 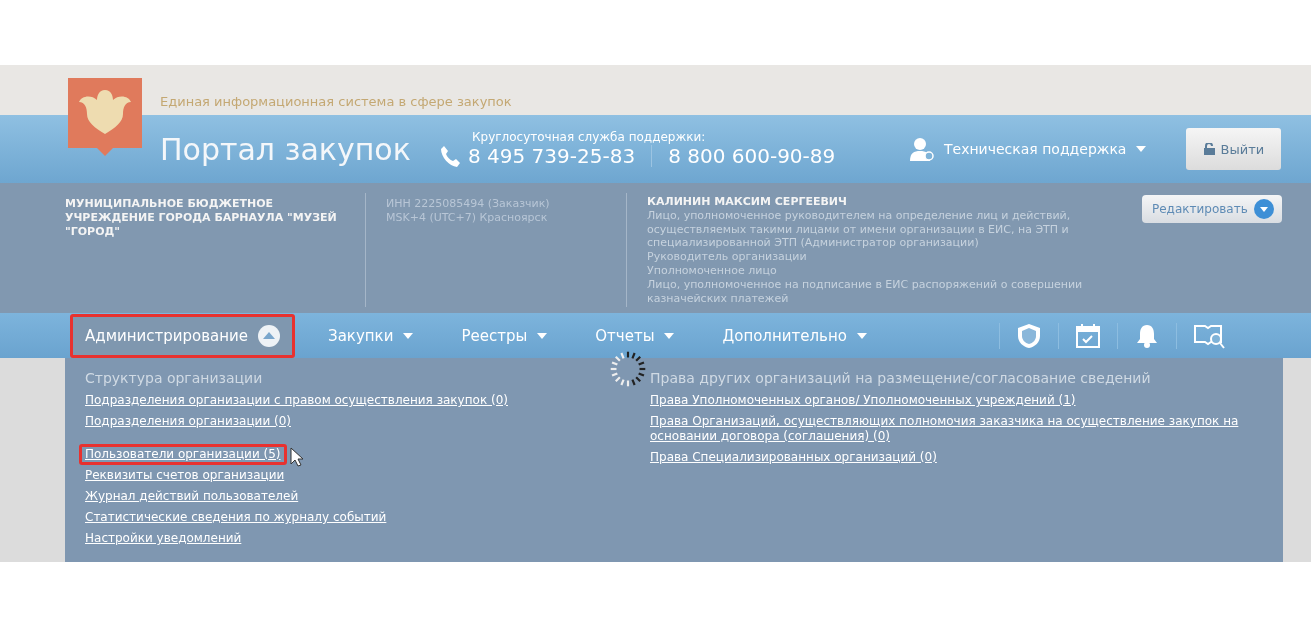 I want to click on logout-button: Выйти, so click(x=1234, y=149).